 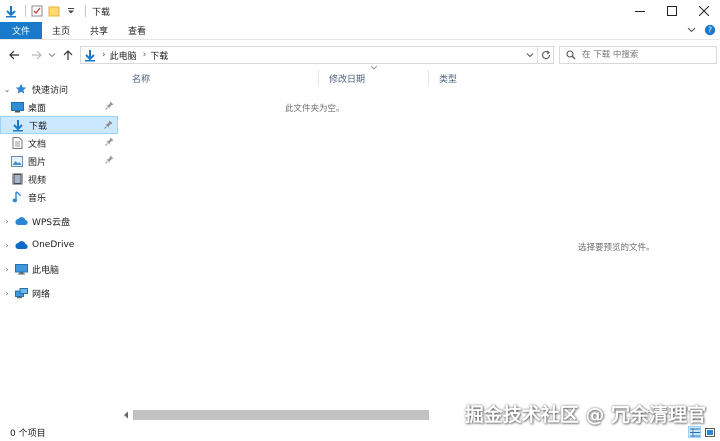 What do you see at coordinates (7, 89) in the screenshot?
I see `chevron-down-icon: ⌄` at bounding box center [7, 89].